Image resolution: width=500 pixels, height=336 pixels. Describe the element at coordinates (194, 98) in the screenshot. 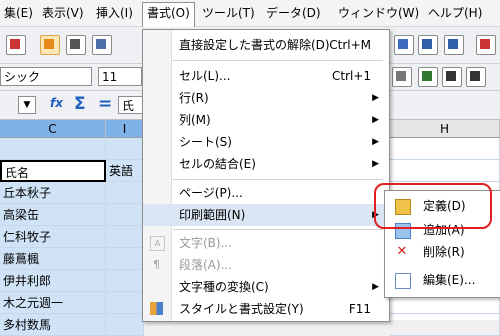

I see `menu-item-label: 行(R)` at that location.